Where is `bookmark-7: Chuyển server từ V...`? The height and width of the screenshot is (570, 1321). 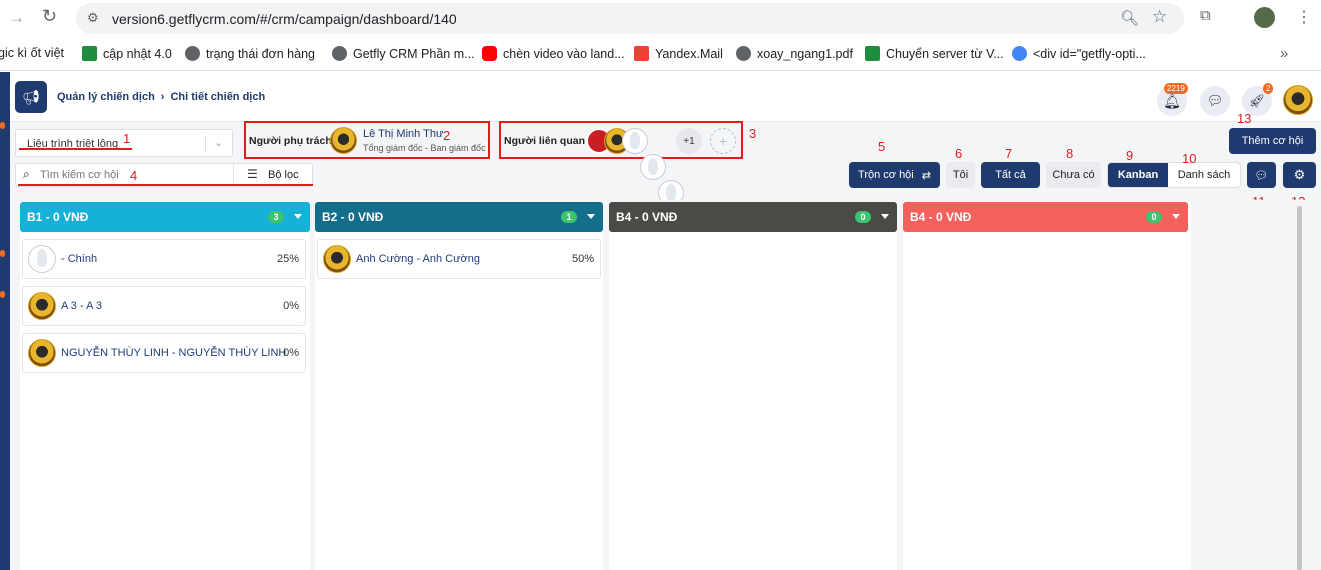 bookmark-7: Chuyển server từ V... is located at coordinates (934, 53).